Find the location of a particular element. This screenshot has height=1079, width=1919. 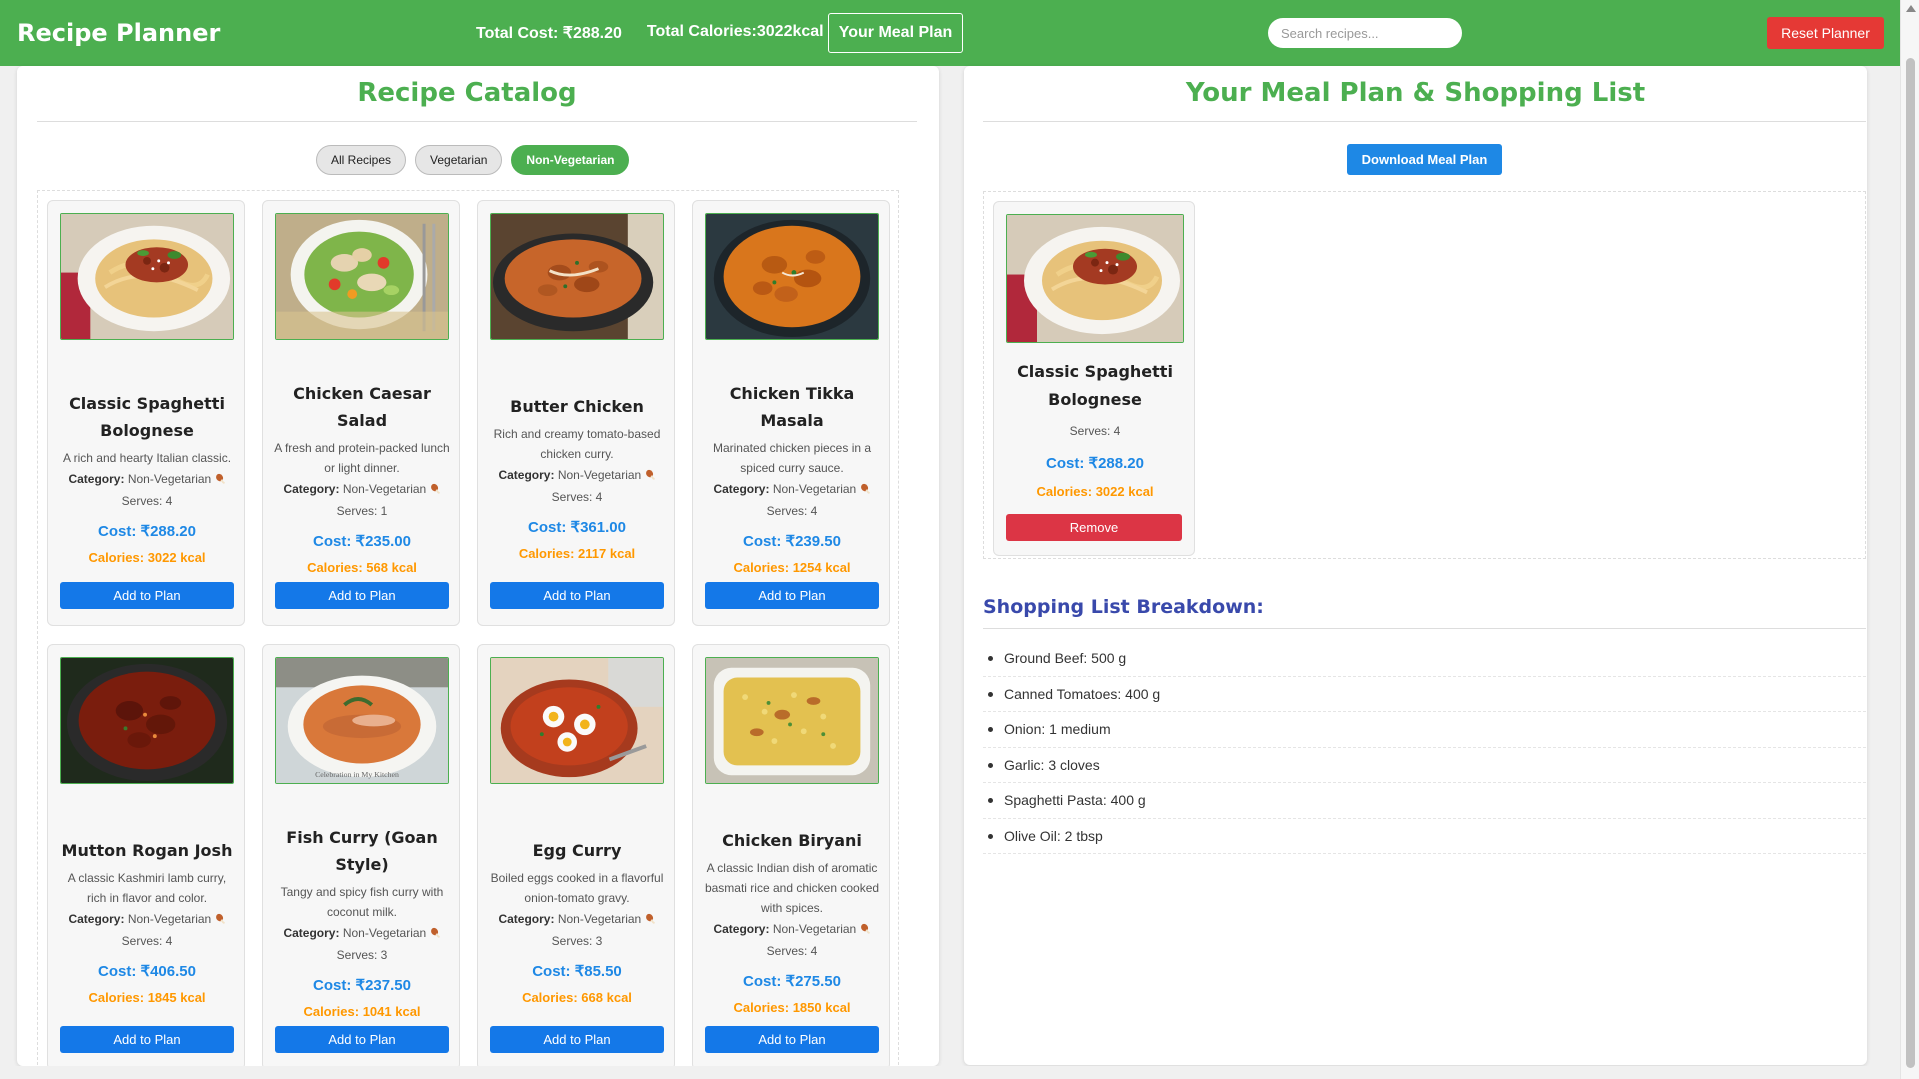

total-cost: Total Cost: ₹288.20 is located at coordinates (549, 33).